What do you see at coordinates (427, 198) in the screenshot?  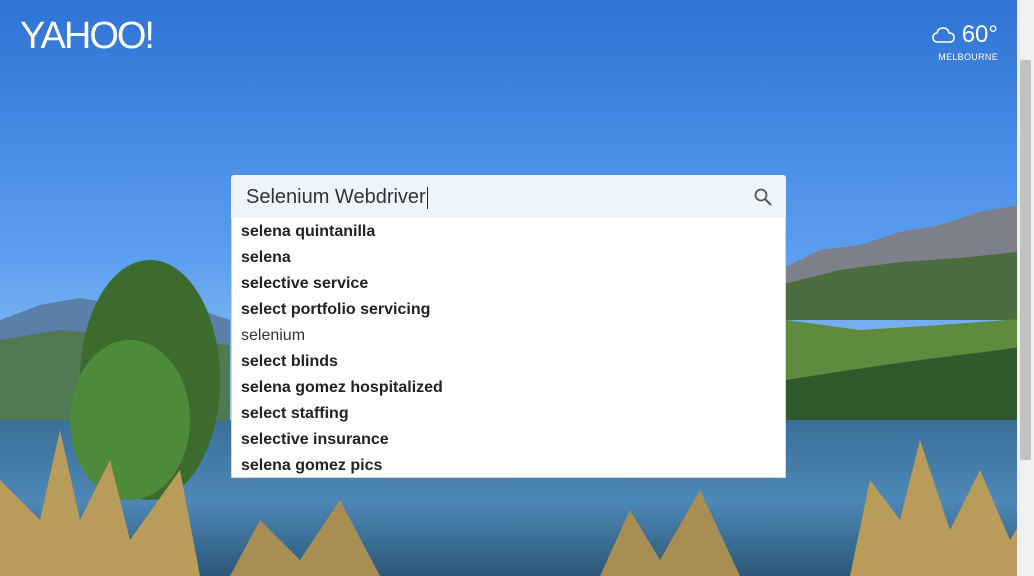 I see `text-caret` at bounding box center [427, 198].